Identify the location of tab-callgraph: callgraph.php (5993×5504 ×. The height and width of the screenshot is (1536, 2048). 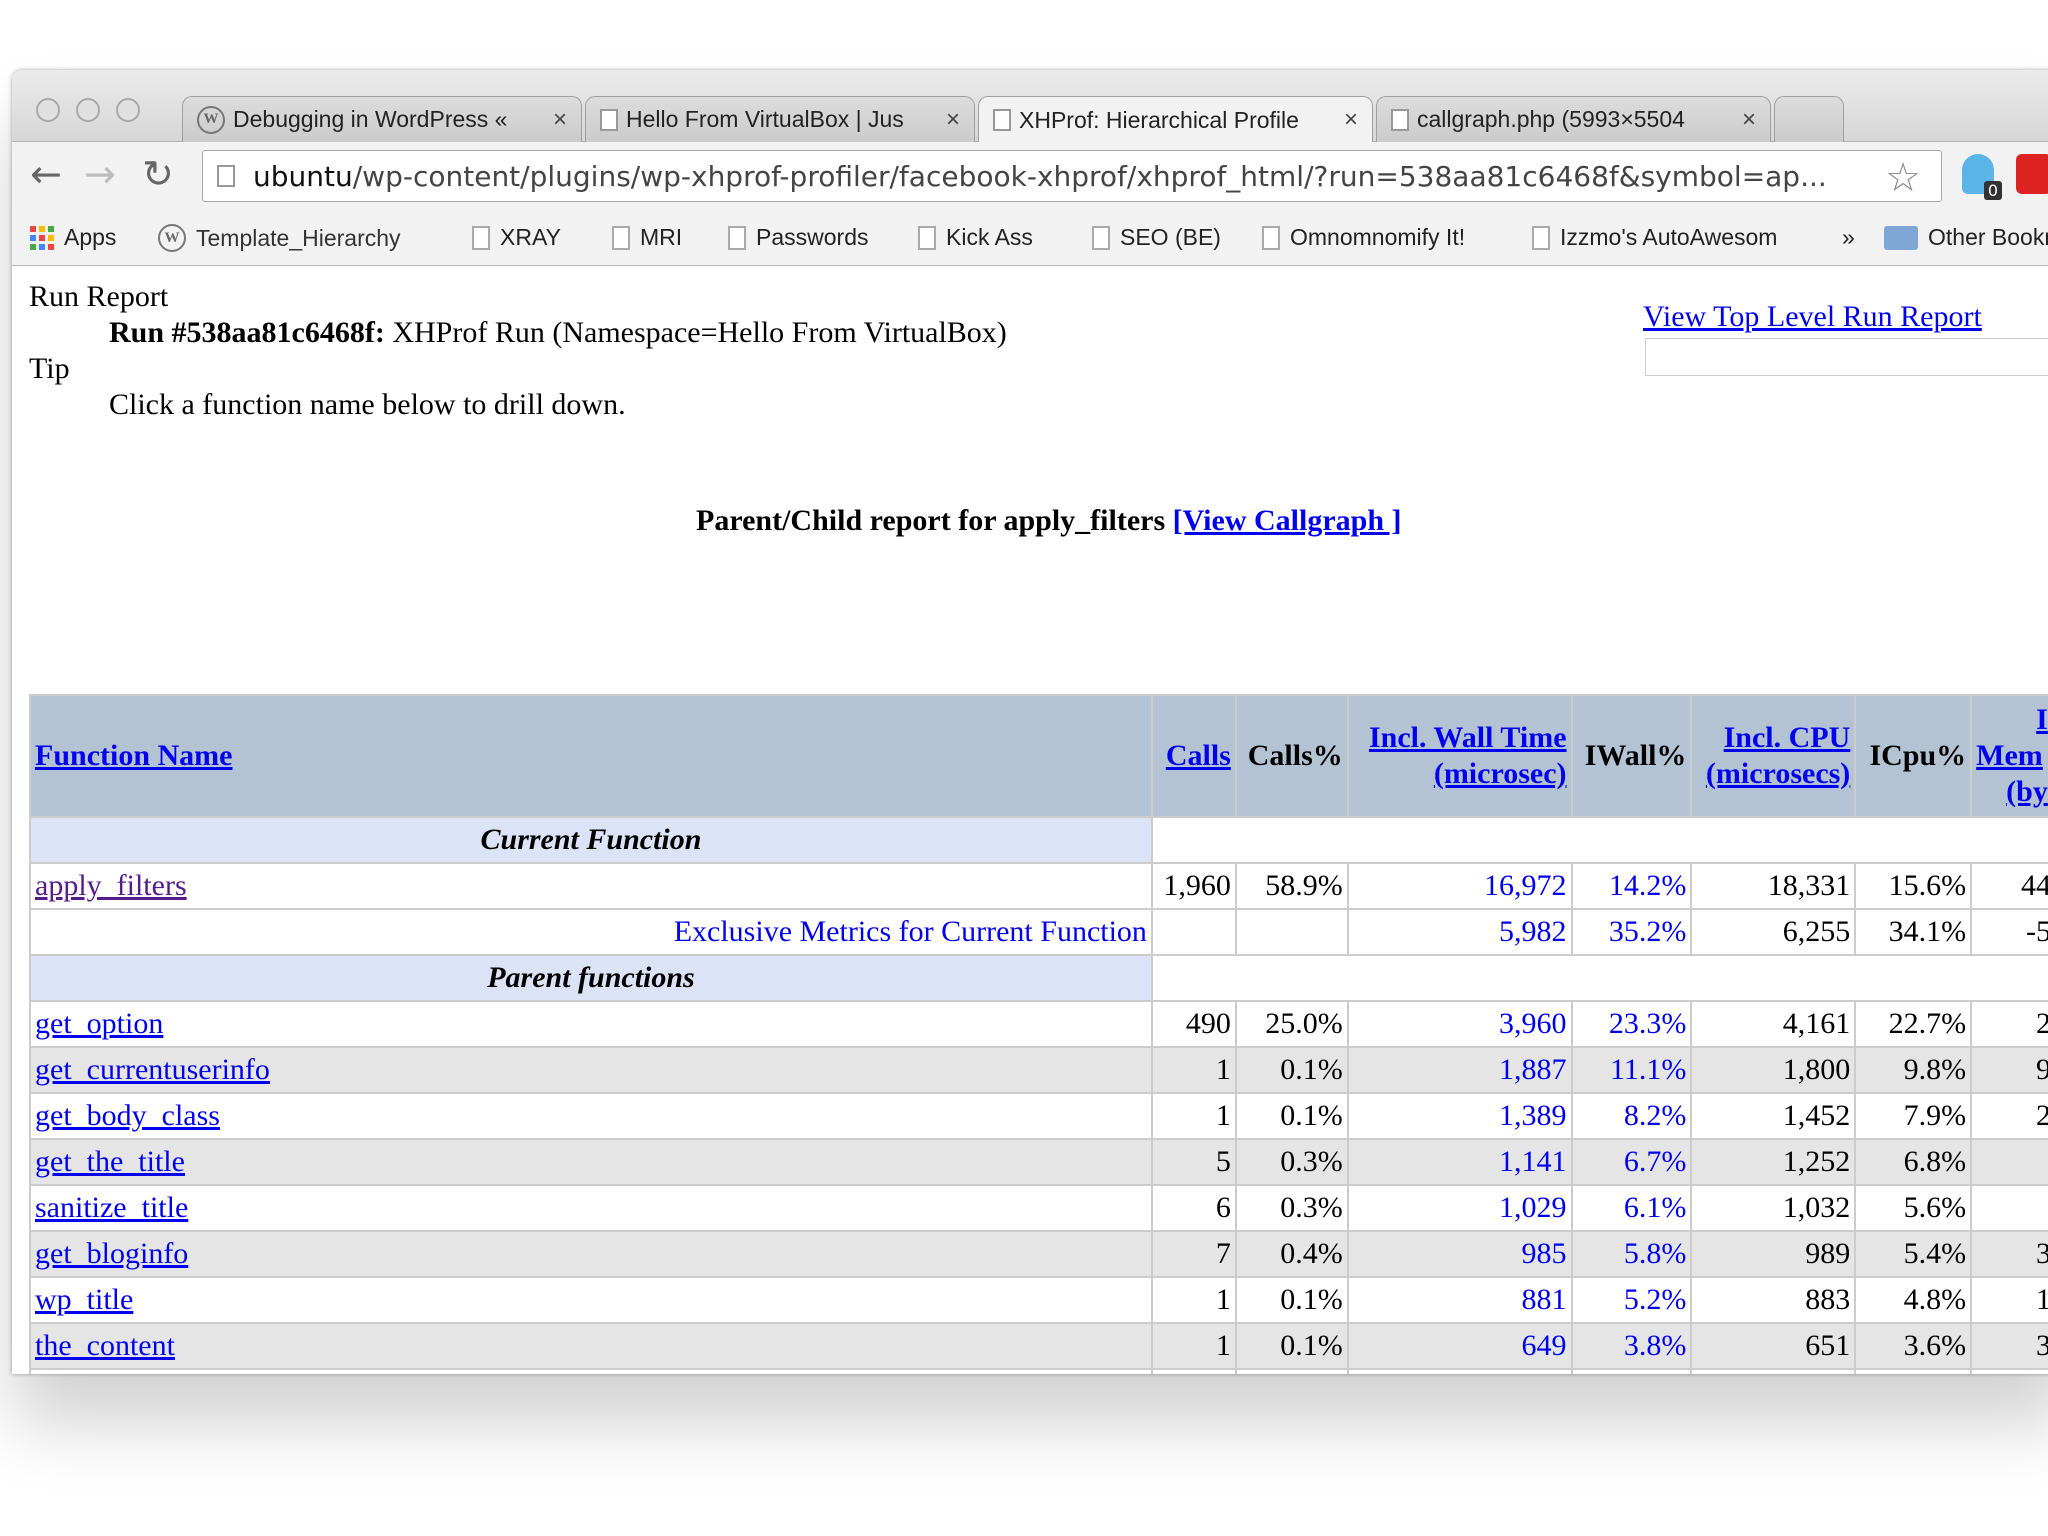
(1573, 119).